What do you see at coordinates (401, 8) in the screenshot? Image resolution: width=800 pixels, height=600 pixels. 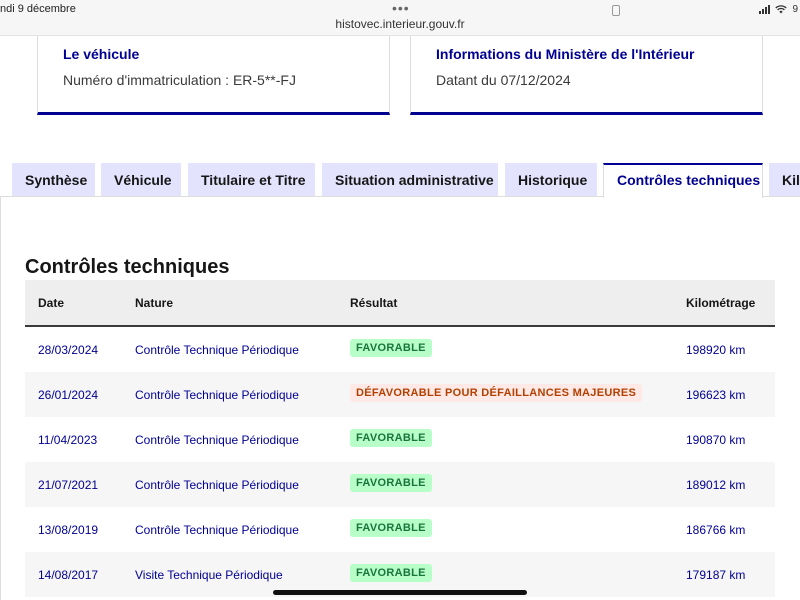 I see `more-dots-icon: •••` at bounding box center [401, 8].